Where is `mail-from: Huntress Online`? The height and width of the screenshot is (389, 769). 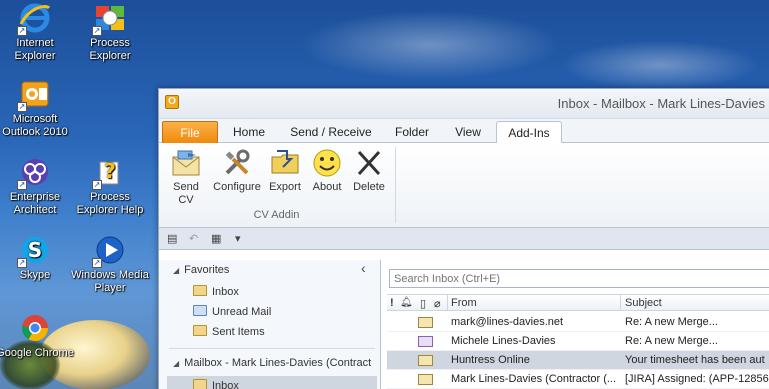 mail-from: Huntress Online is located at coordinates (490, 360).